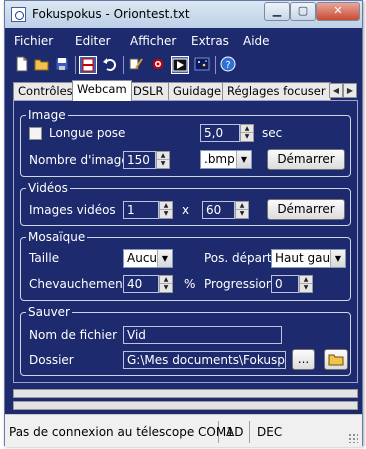 The image size is (366, 449). I want to click on status-ad: AD, so click(236, 432).